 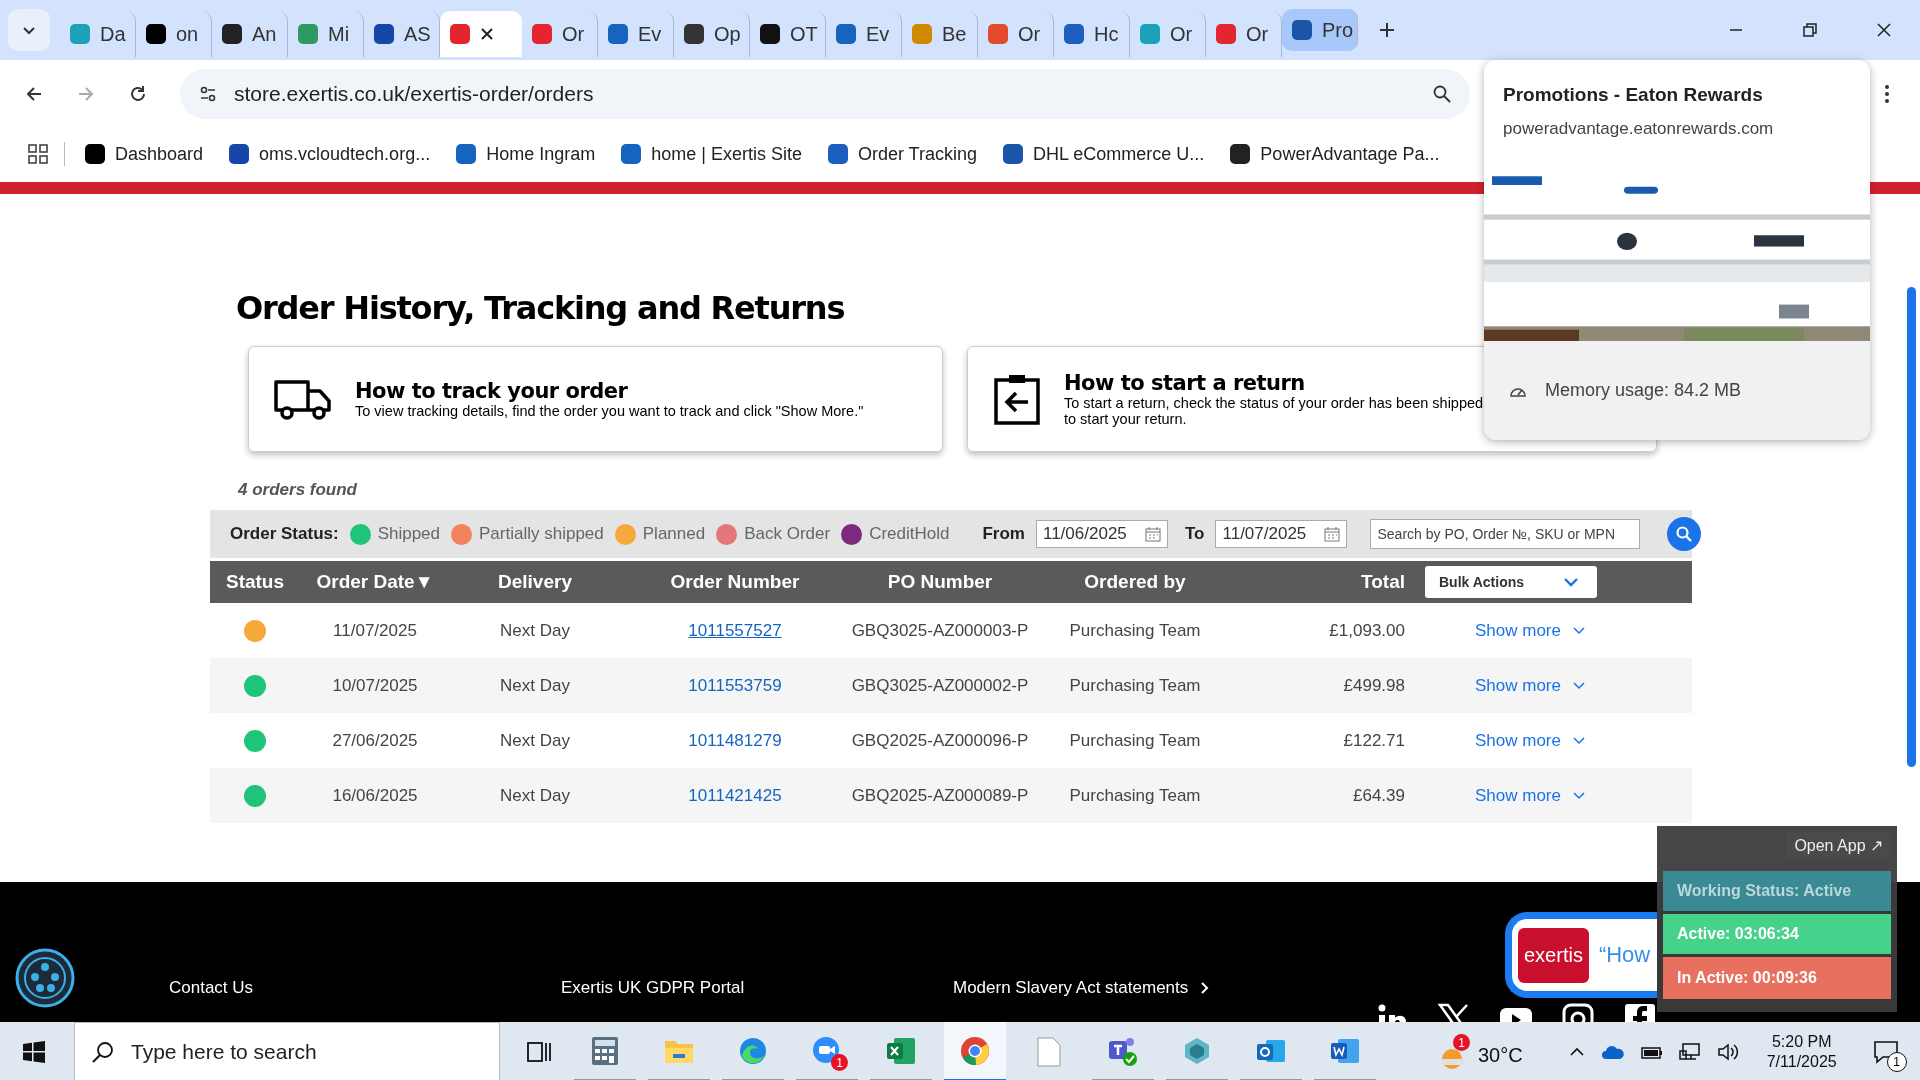 I want to click on search-field: Search by PO, Order №, SKU or MPN, so click(x=1505, y=534).